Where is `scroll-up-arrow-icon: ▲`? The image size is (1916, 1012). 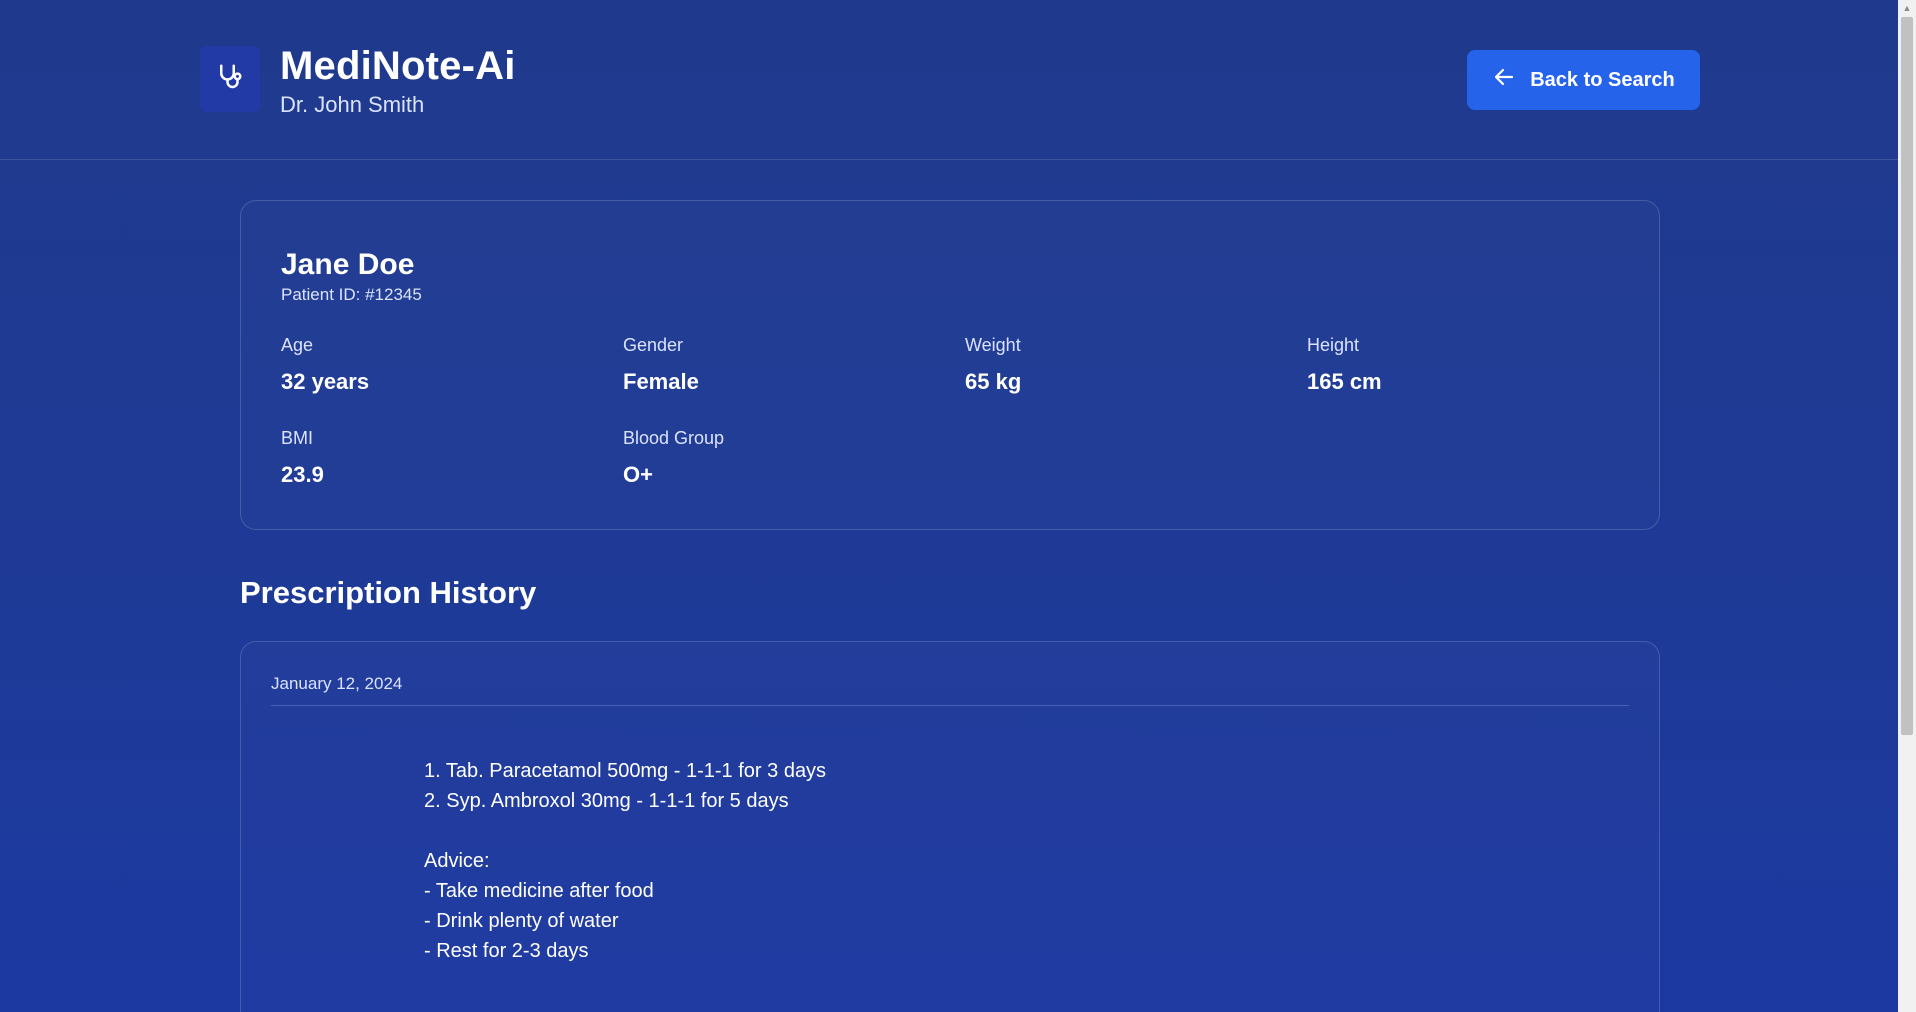
scroll-up-arrow-icon: ▲ is located at coordinates (1907, 8).